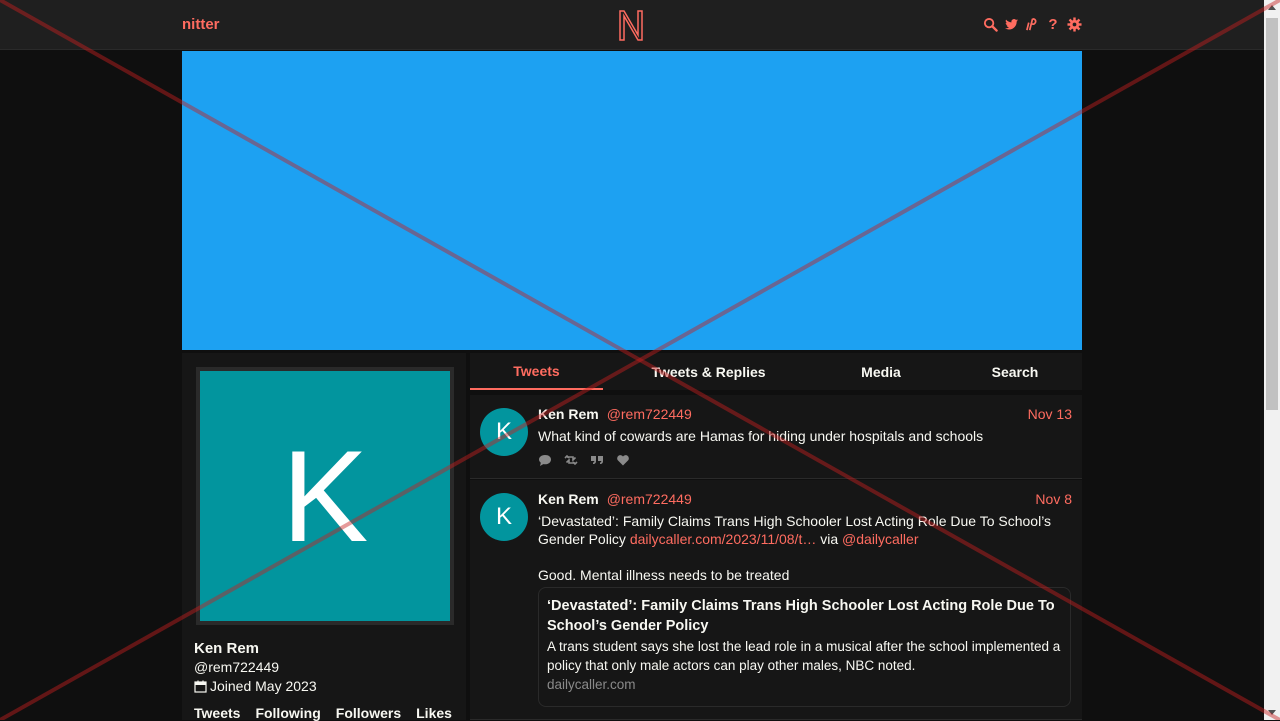 The width and height of the screenshot is (1280, 721). I want to click on profile-name: Ken Rem, so click(226, 648).